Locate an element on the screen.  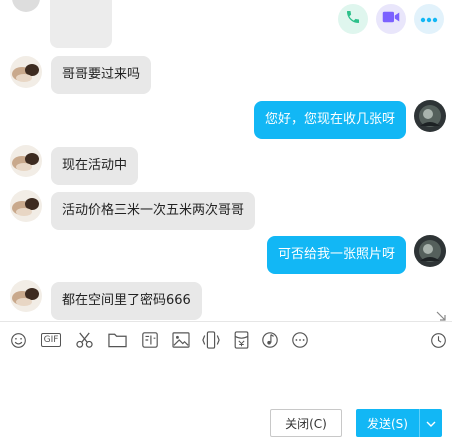
video-call-button is located at coordinates (391, 19).